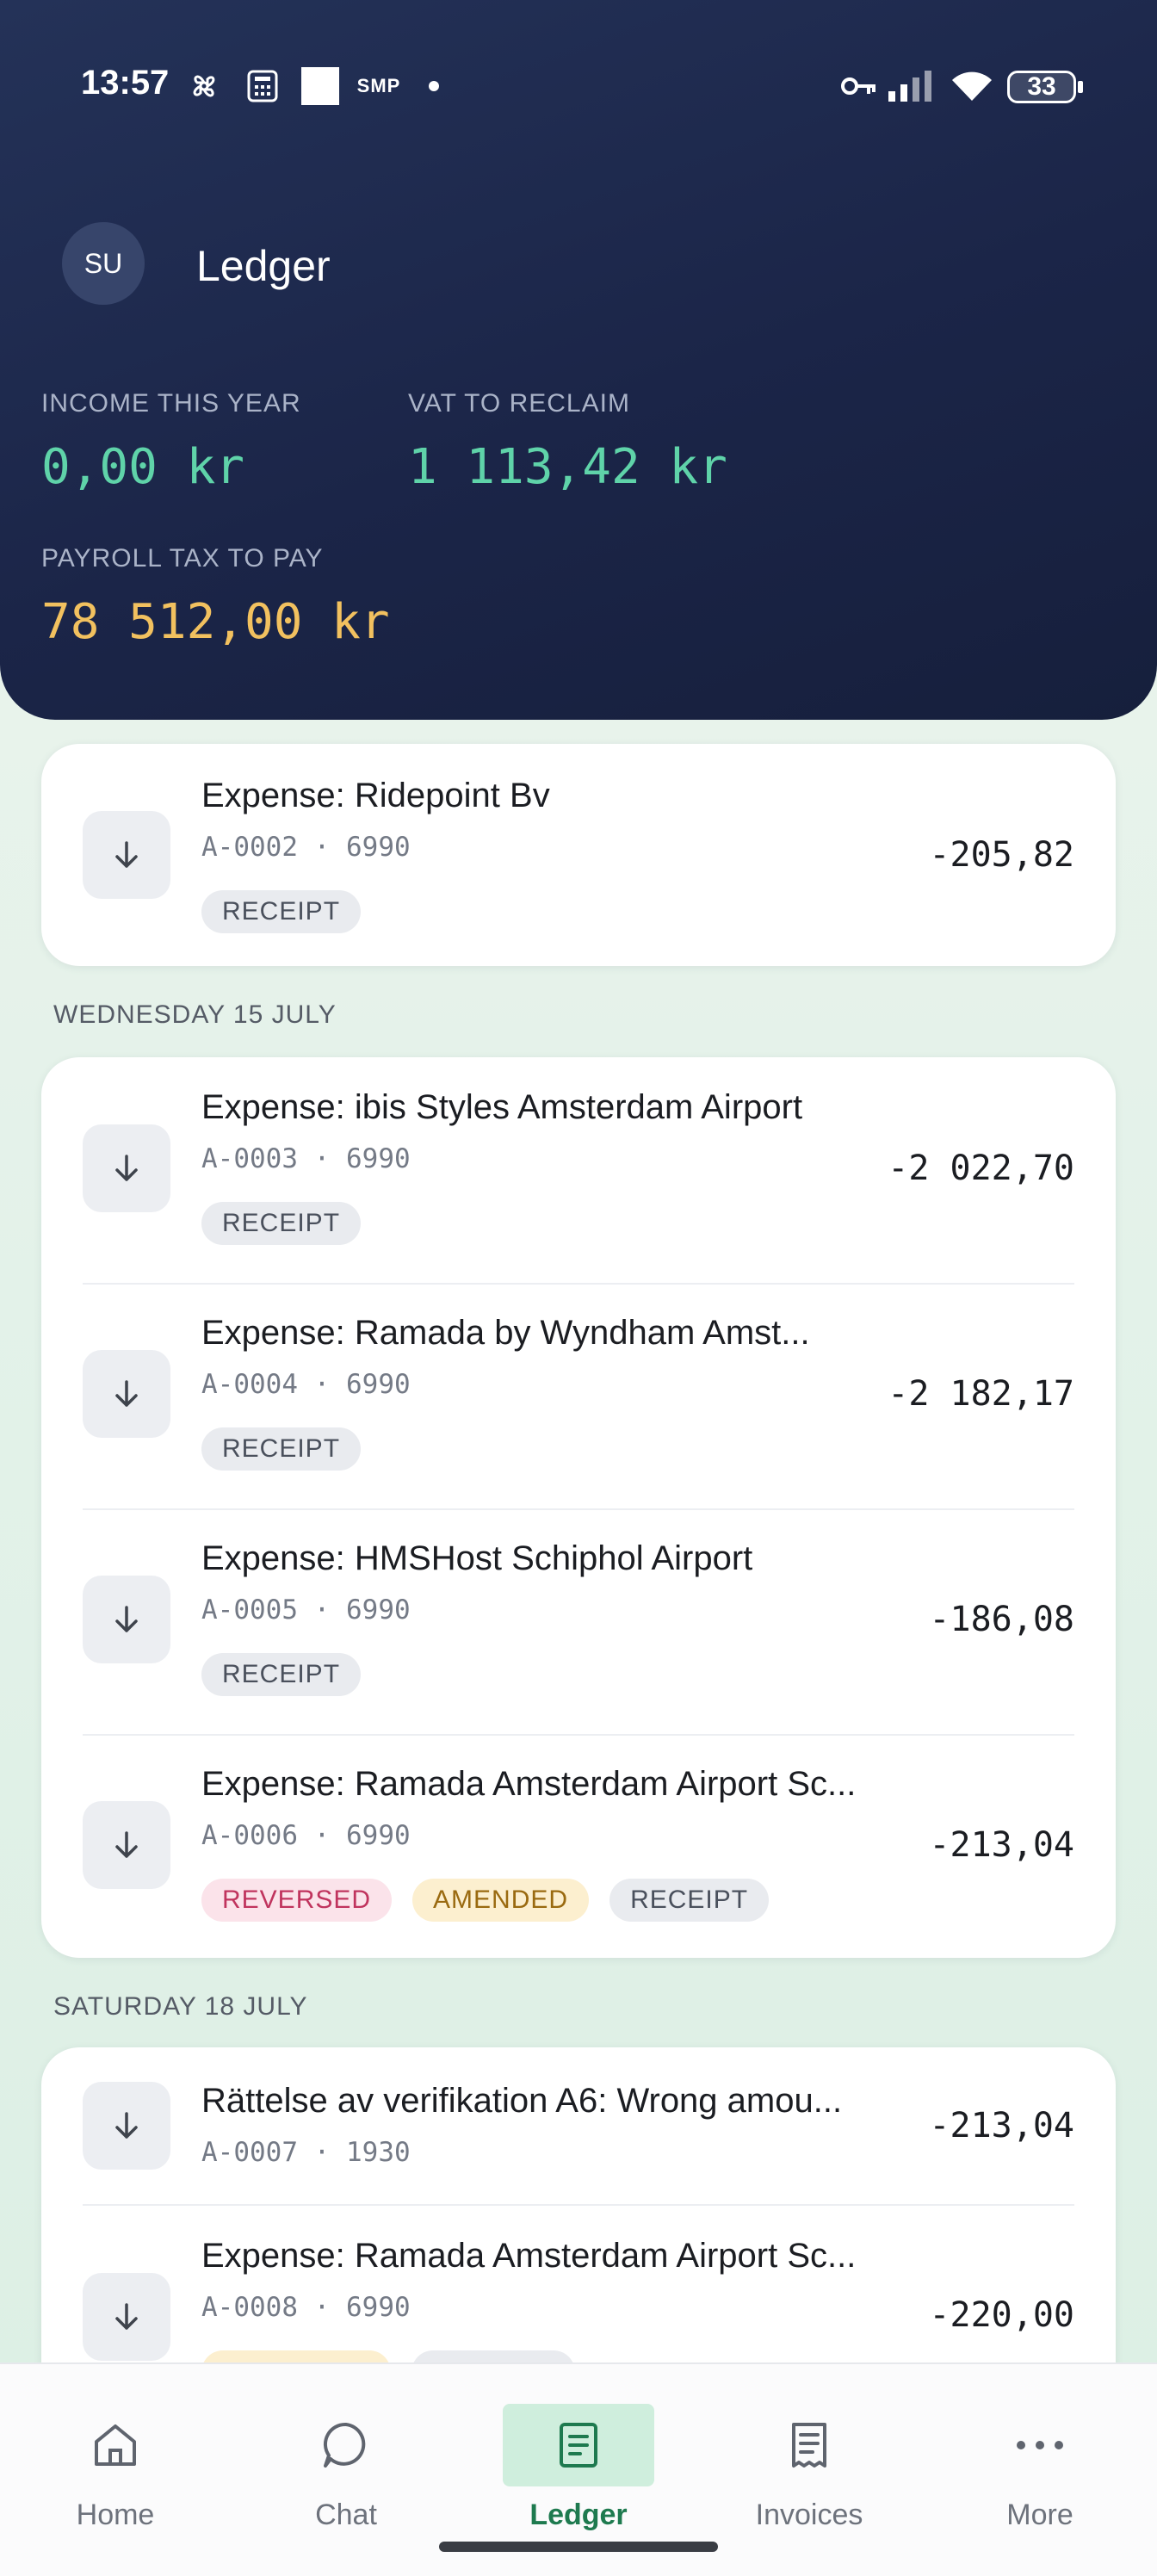 This screenshot has height=2576, width=1157. I want to click on entry-meta: A-0004 · 6990, so click(306, 1384).